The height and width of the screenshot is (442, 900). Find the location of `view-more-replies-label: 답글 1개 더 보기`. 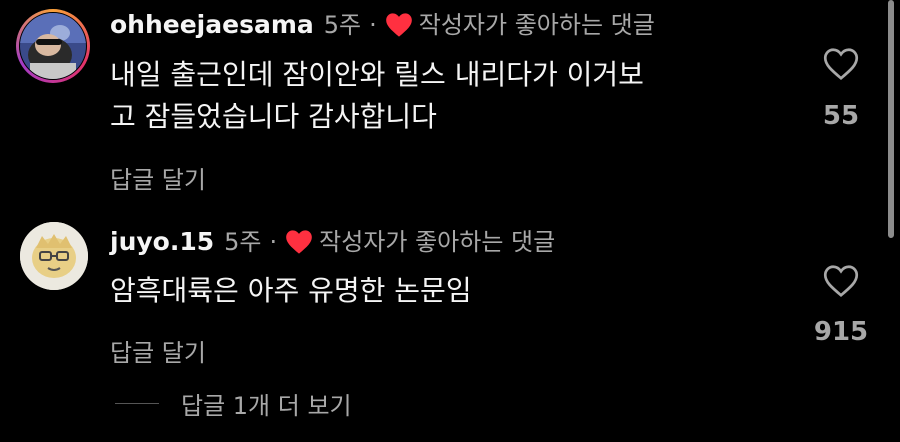

view-more-replies-label: 답글 1개 더 보기 is located at coordinates (266, 406).